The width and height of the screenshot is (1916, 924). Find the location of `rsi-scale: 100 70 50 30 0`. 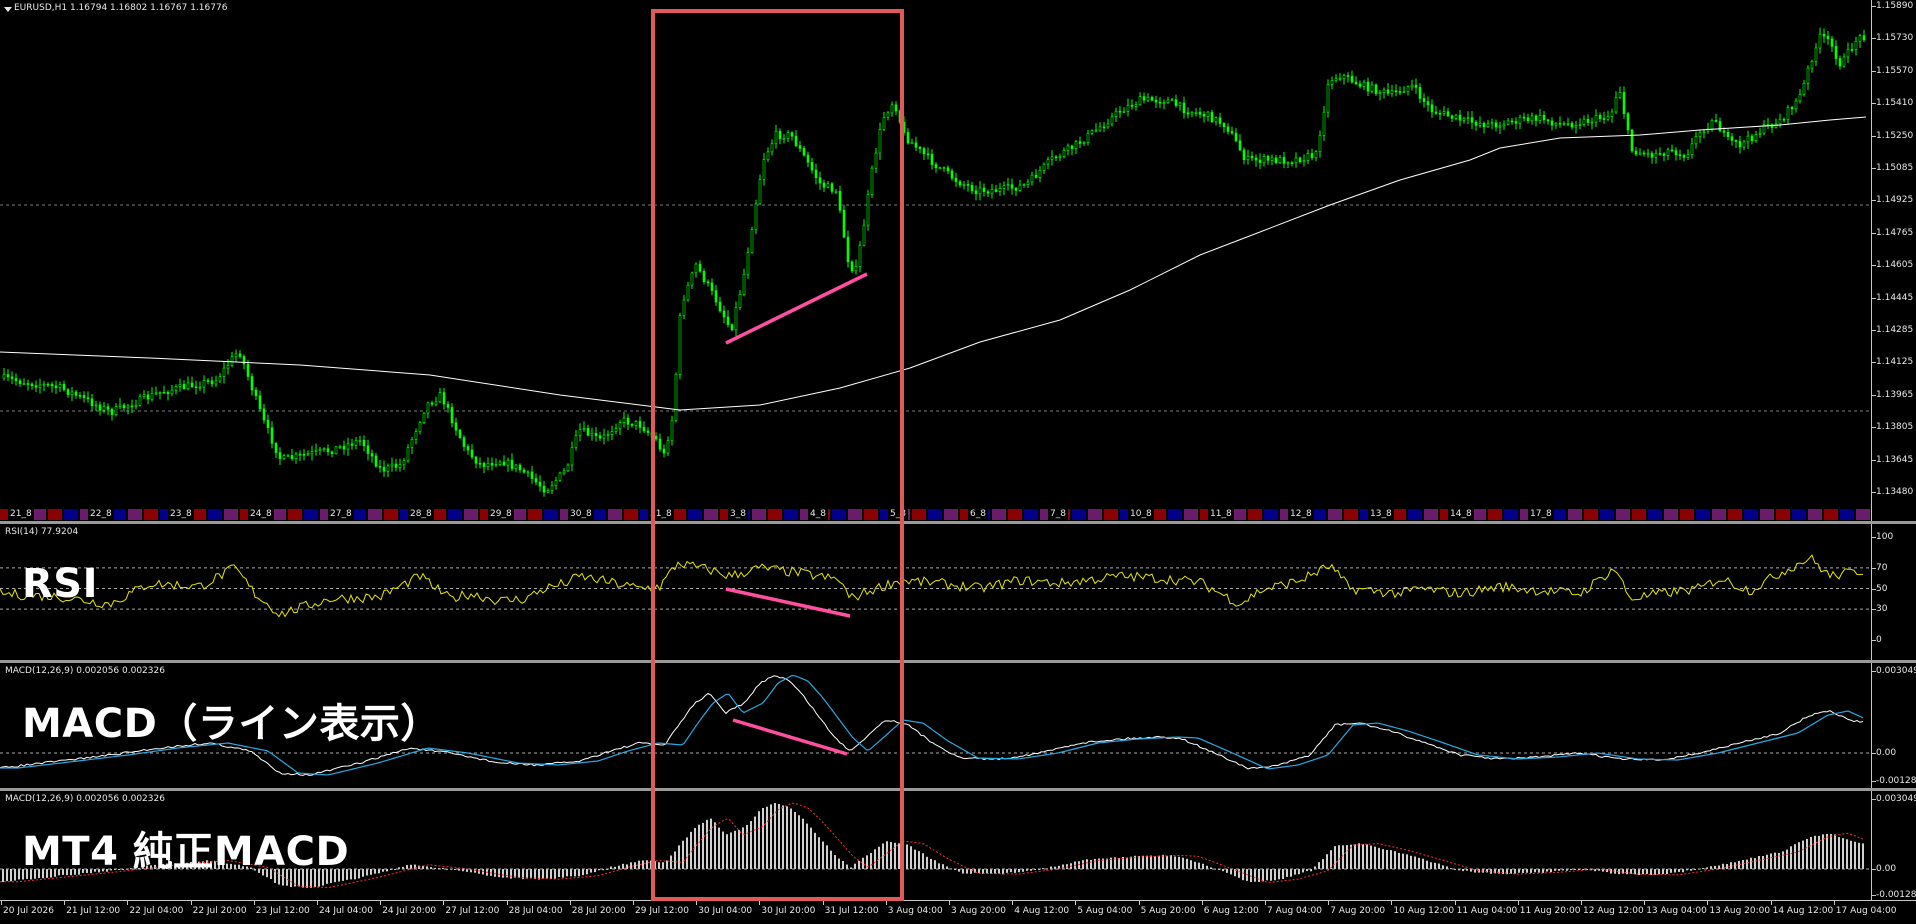

rsi-scale: 100 70 50 30 0 is located at coordinates (1893, 592).